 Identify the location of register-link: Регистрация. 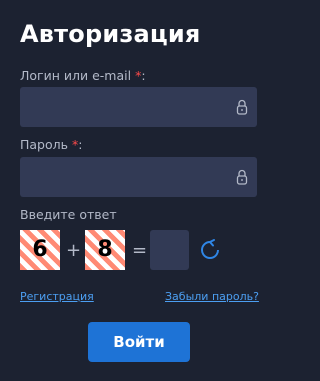
(57, 297).